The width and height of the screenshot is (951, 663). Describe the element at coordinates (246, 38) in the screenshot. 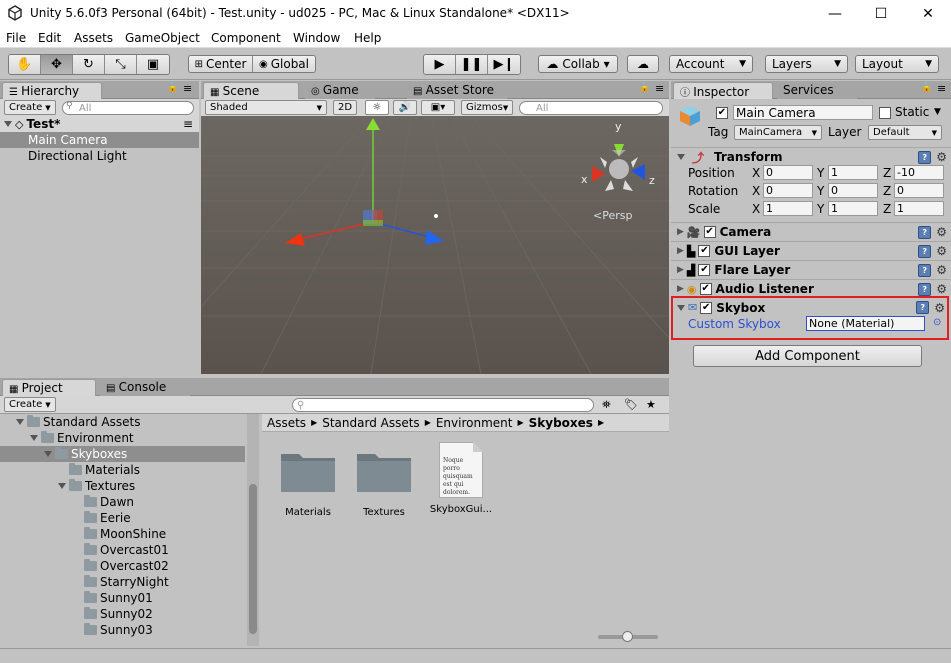

I see `menu-component: Component` at that location.